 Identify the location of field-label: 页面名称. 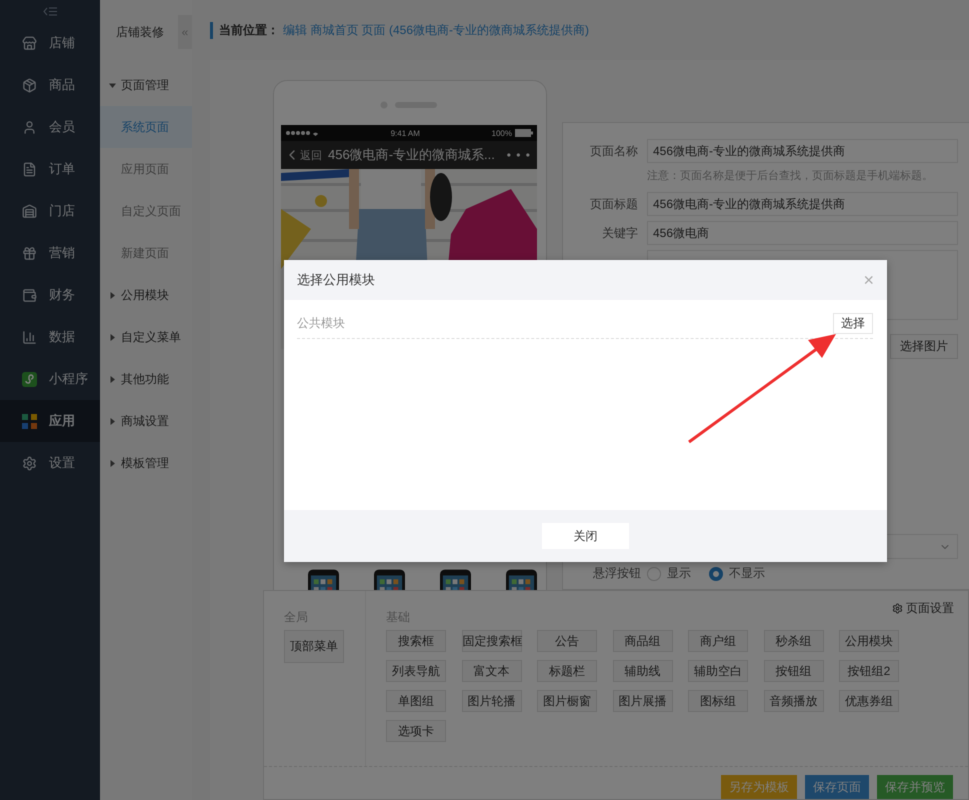
(613, 151).